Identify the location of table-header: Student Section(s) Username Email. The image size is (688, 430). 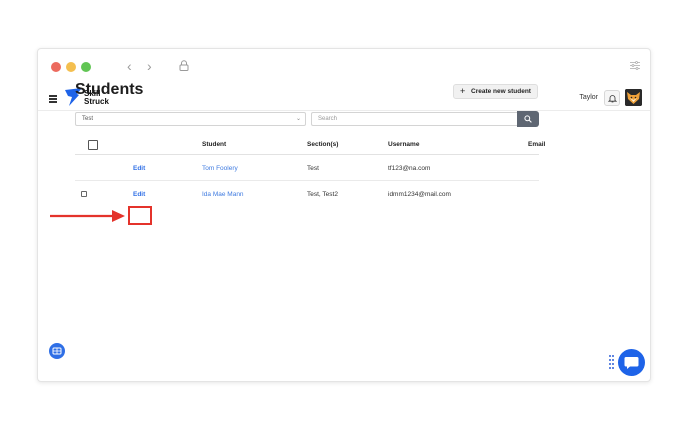
(310, 144).